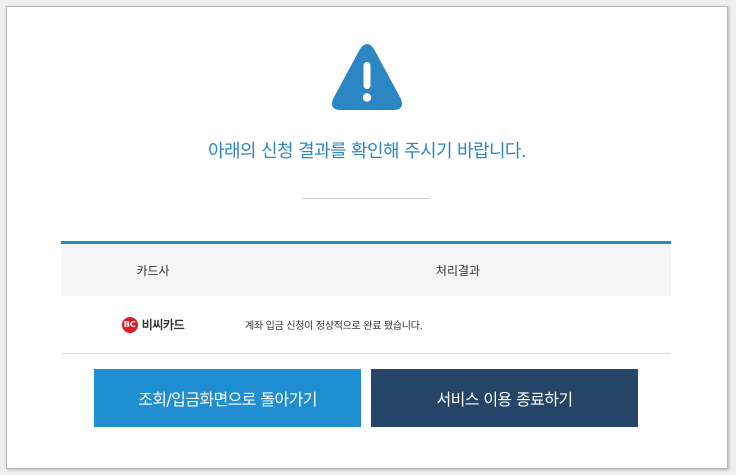  What do you see at coordinates (458, 270) in the screenshot?
I see `header-result: 처리결과` at bounding box center [458, 270].